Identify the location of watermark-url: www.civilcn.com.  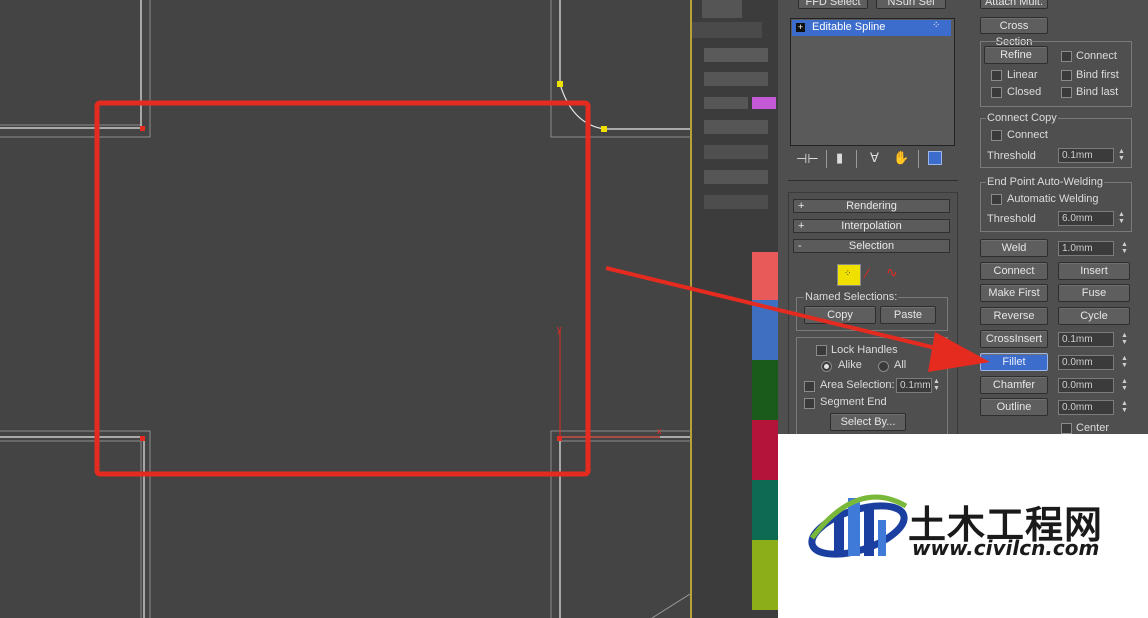
(1006, 548).